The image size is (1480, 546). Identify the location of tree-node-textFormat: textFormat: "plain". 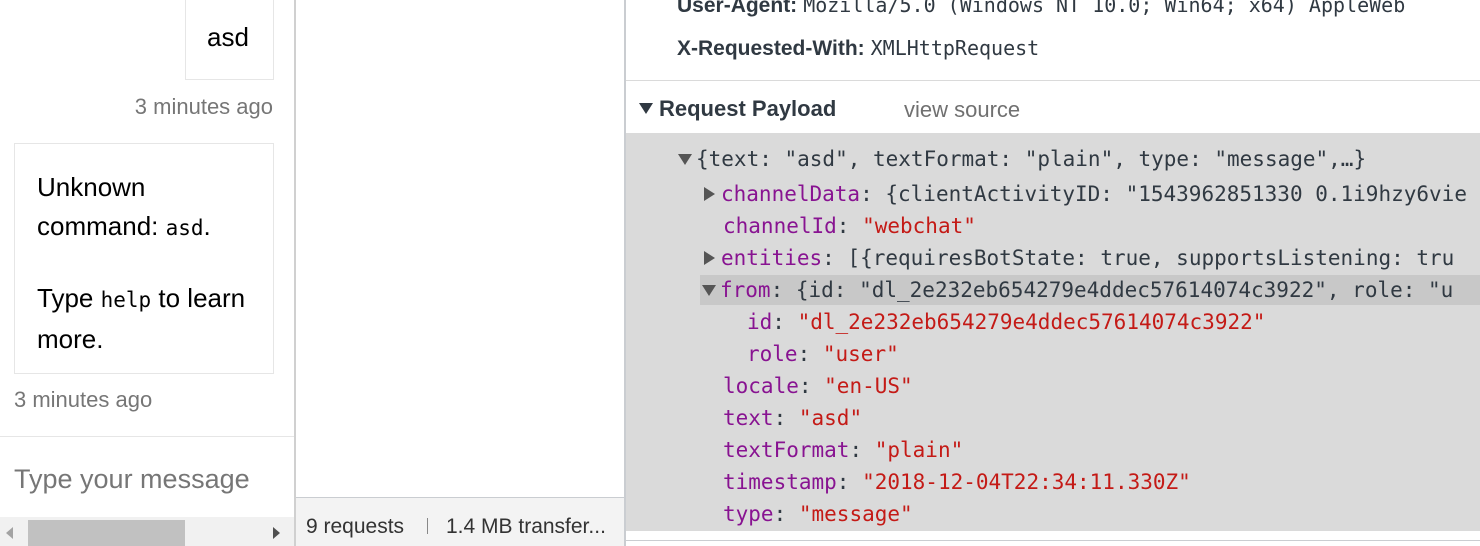
(843, 450).